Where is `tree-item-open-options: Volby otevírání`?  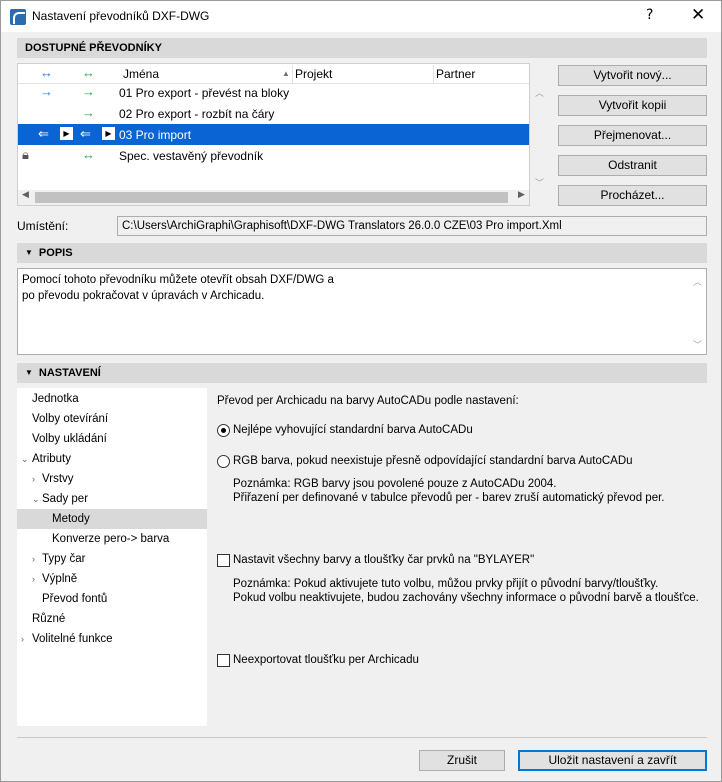 tree-item-open-options: Volby otevírání is located at coordinates (112, 419).